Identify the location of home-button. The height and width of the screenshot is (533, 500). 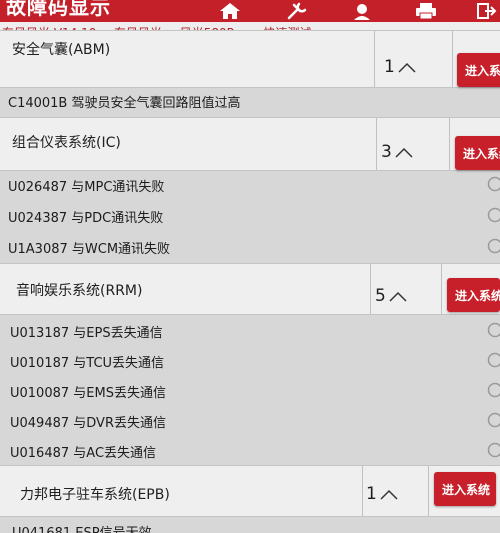
(230, 11).